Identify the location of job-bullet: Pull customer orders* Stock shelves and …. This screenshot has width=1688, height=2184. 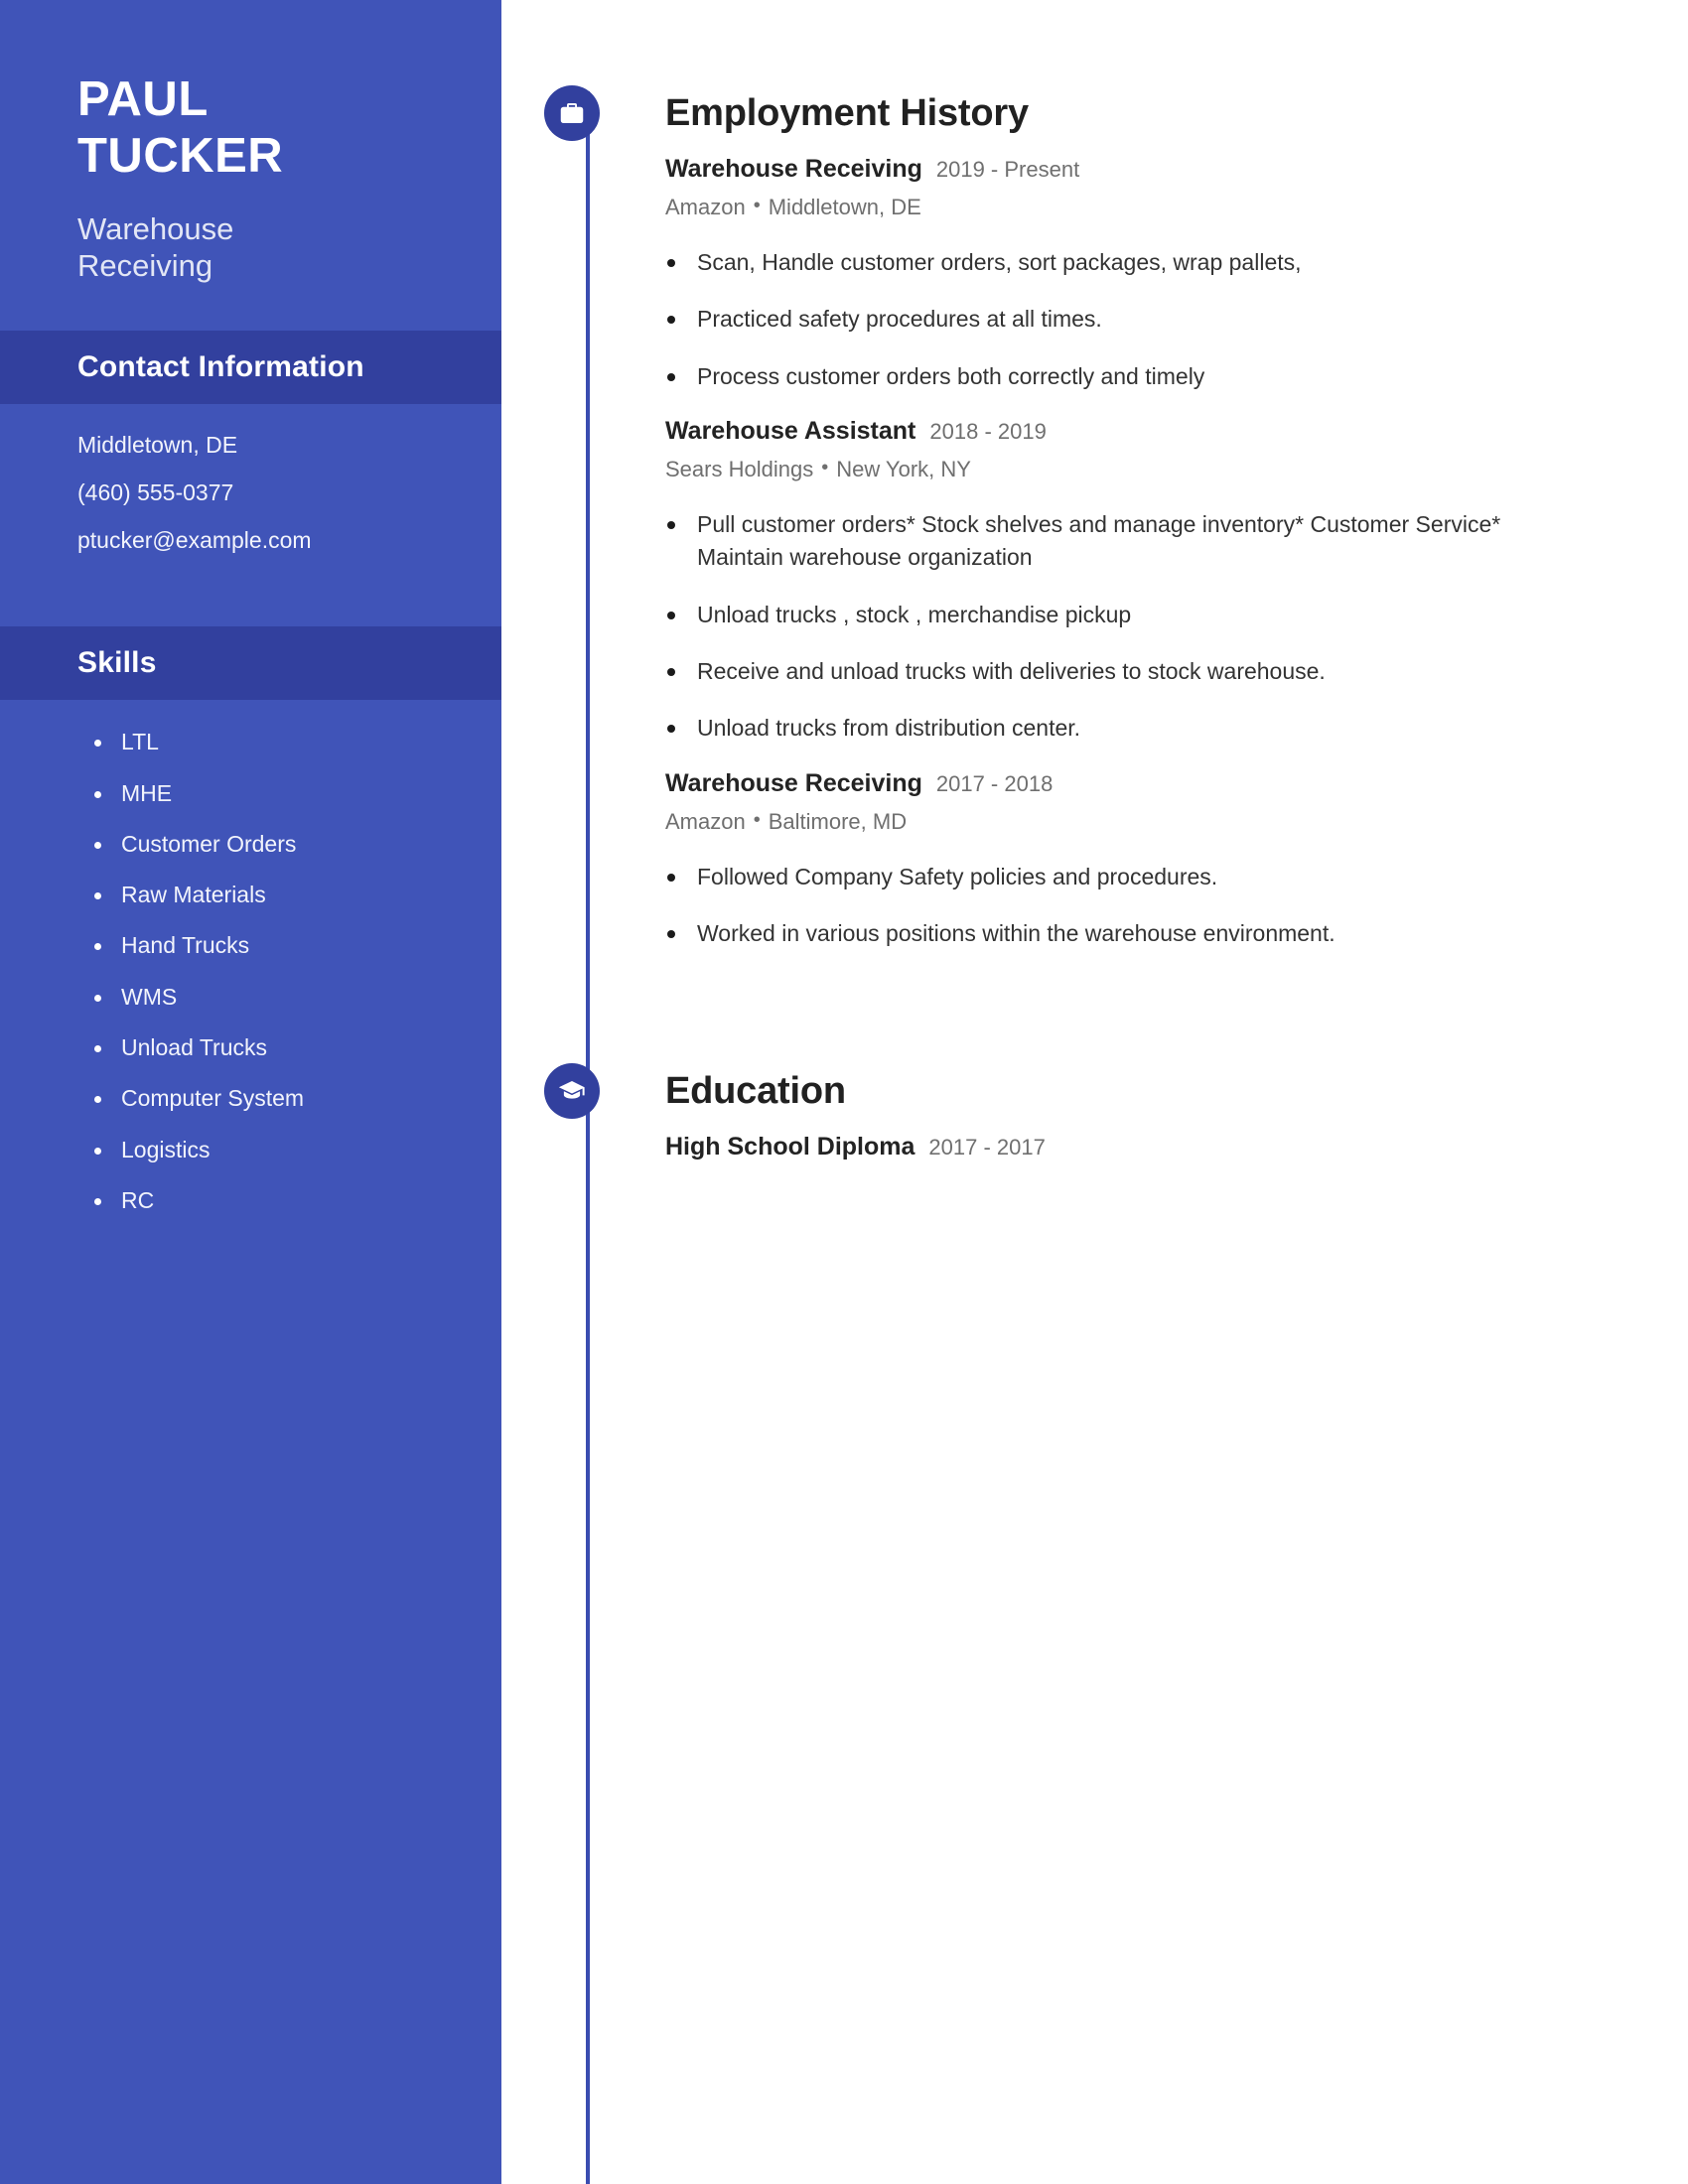
(1112, 541).